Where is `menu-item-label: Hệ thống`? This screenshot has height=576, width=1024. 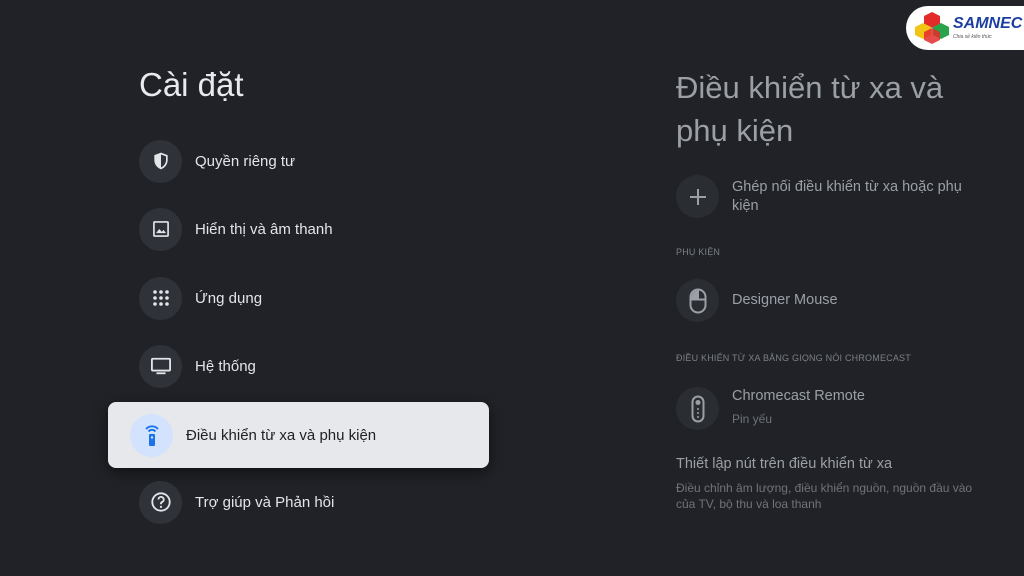 menu-item-label: Hệ thống is located at coordinates (225, 366).